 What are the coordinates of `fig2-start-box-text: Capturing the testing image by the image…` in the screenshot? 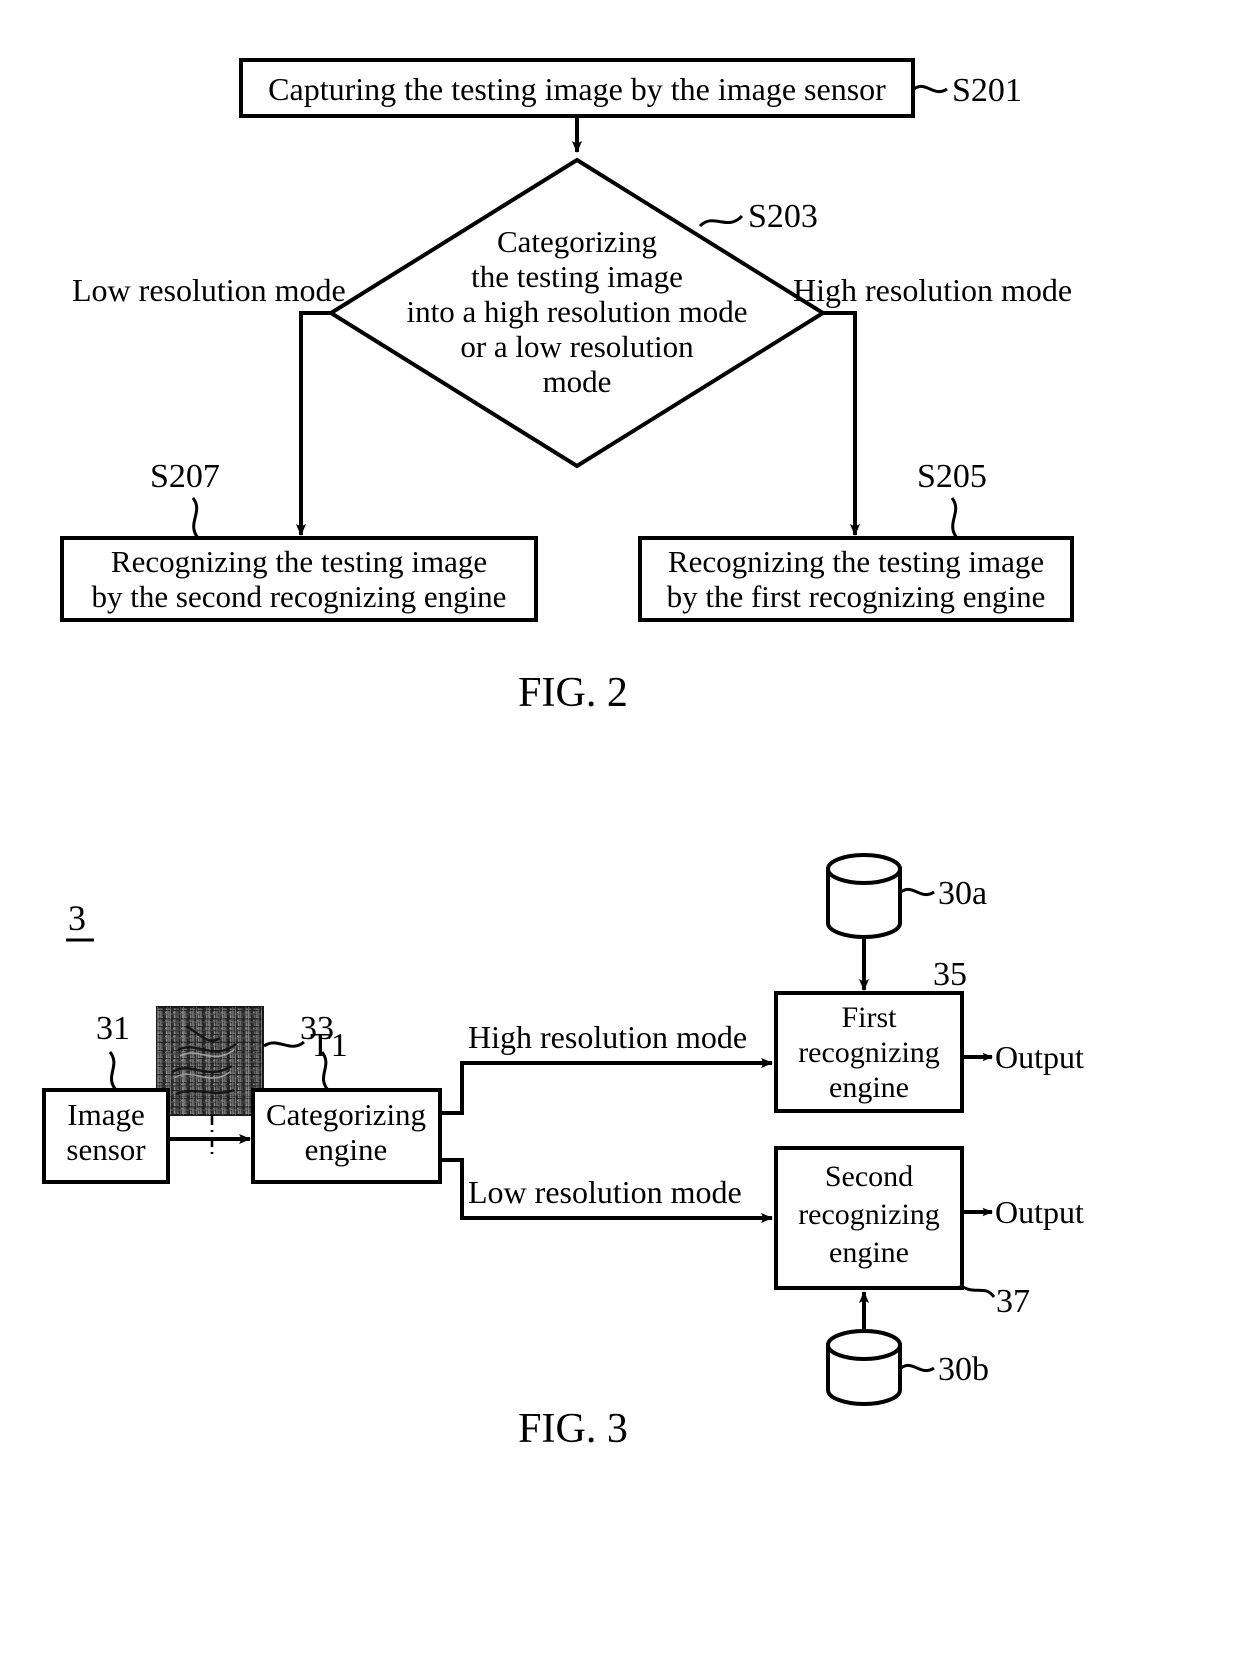 It's located at (577, 89).